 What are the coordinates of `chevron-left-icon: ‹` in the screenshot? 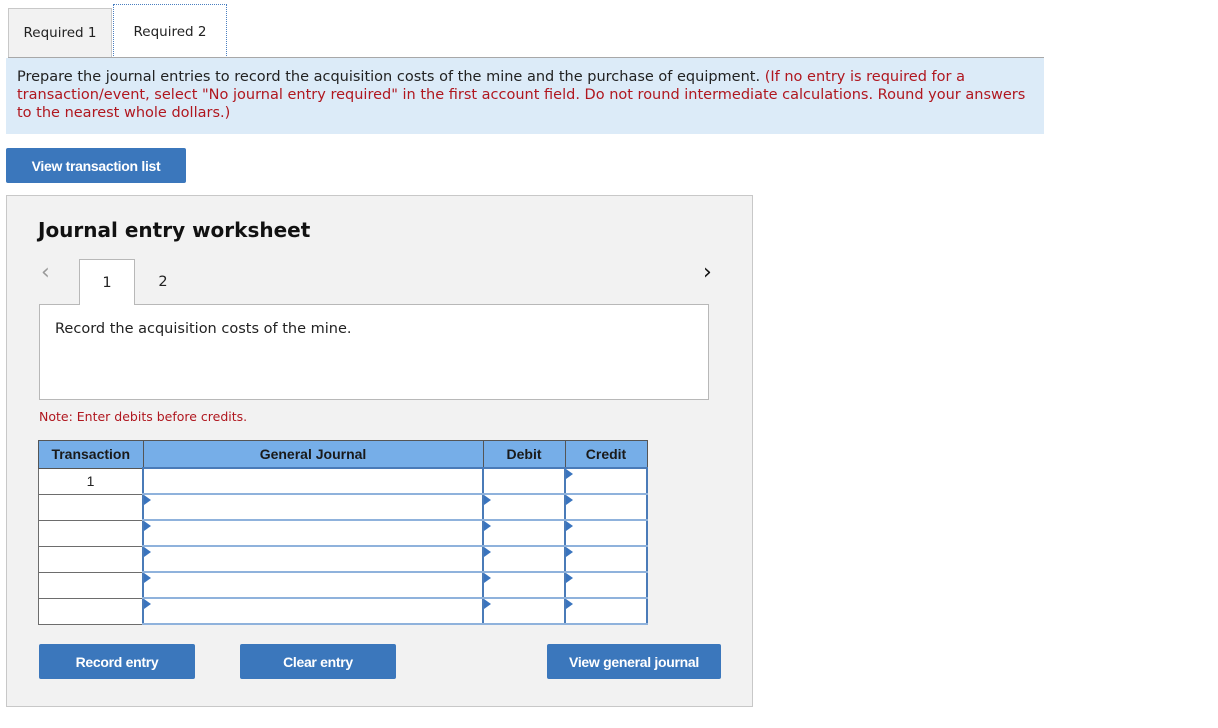 It's located at (45, 272).